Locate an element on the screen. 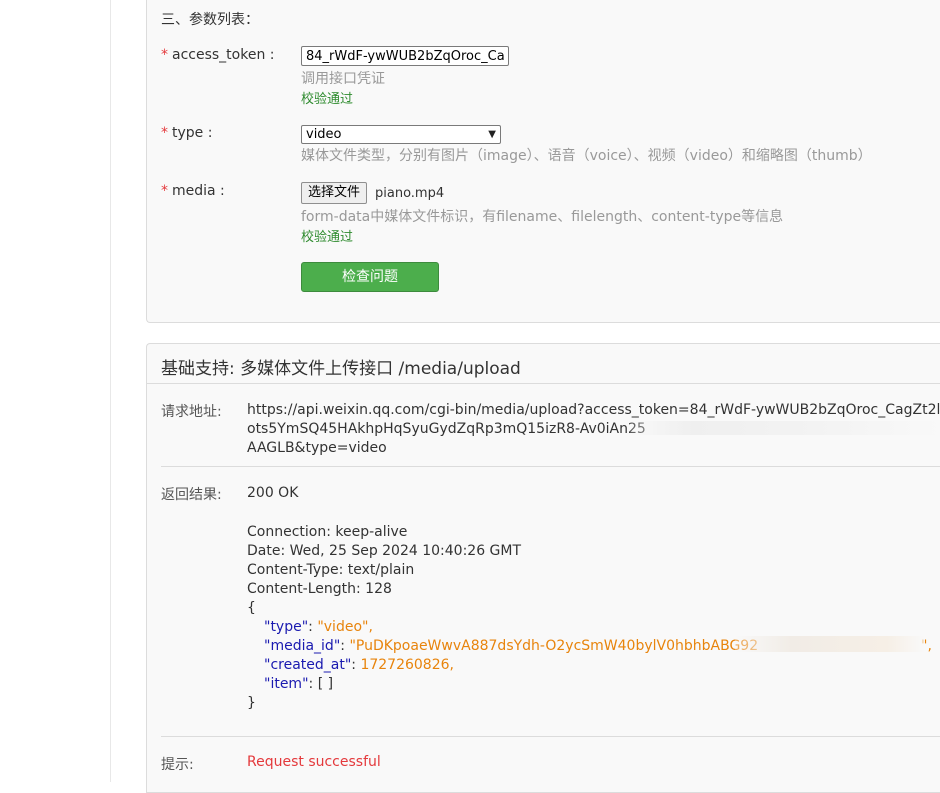 Image resolution: width=940 pixels, height=793 pixels. json-value: "video", is located at coordinates (345, 627).